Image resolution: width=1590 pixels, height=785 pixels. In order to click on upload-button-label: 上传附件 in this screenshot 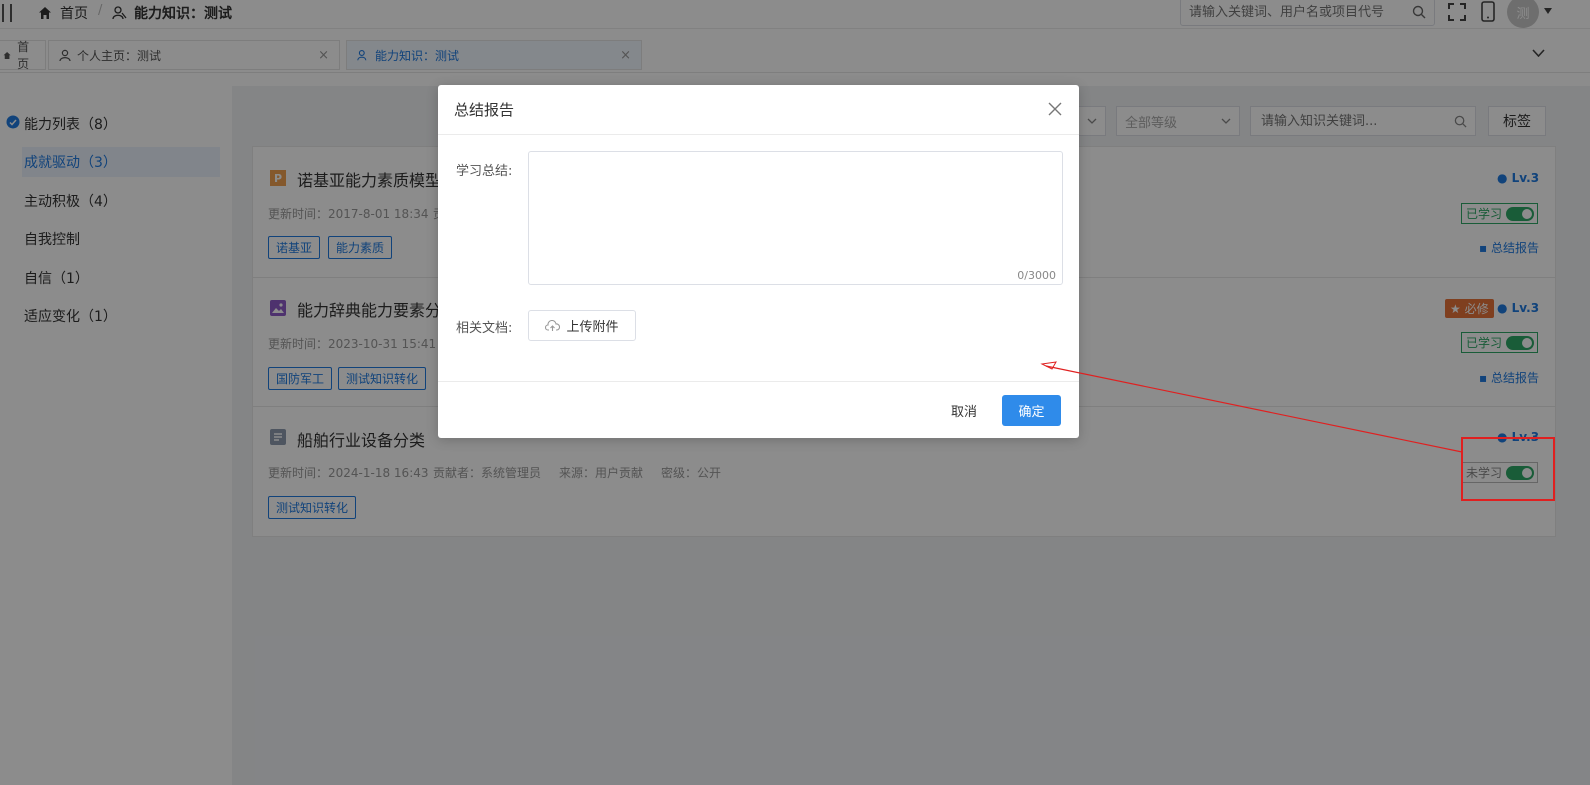, I will do `click(592, 327)`.